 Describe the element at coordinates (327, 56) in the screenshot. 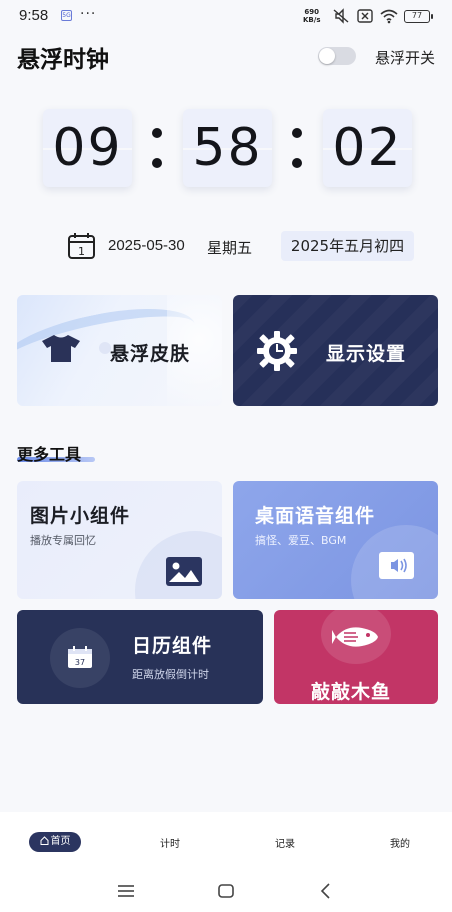

I see `toggle-knob` at that location.